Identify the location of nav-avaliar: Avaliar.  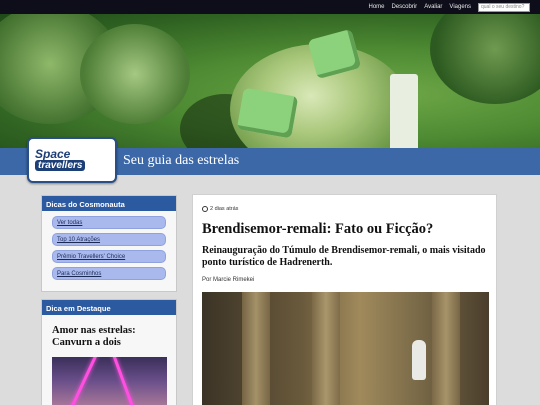
(433, 7).